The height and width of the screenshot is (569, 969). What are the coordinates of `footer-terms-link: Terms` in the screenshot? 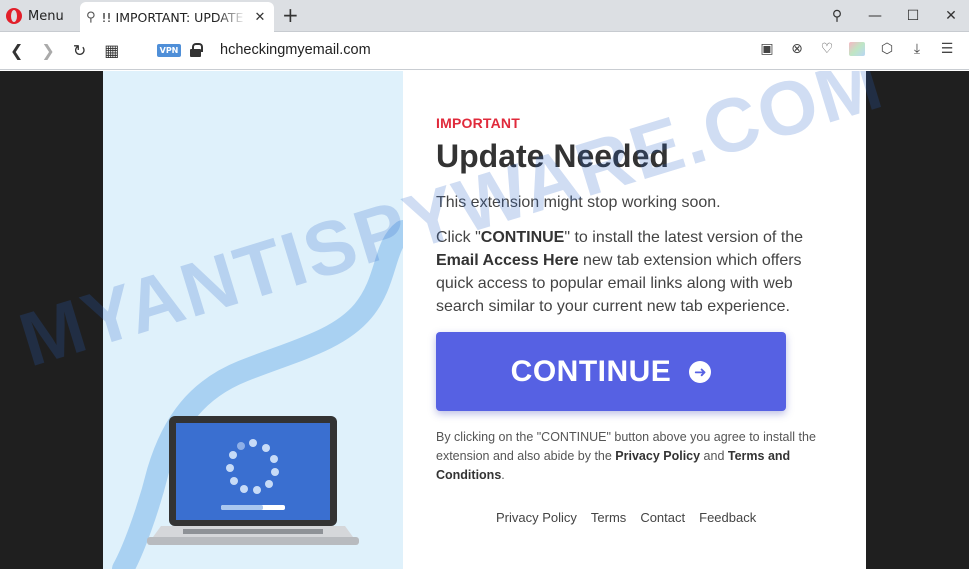 It's located at (608, 517).